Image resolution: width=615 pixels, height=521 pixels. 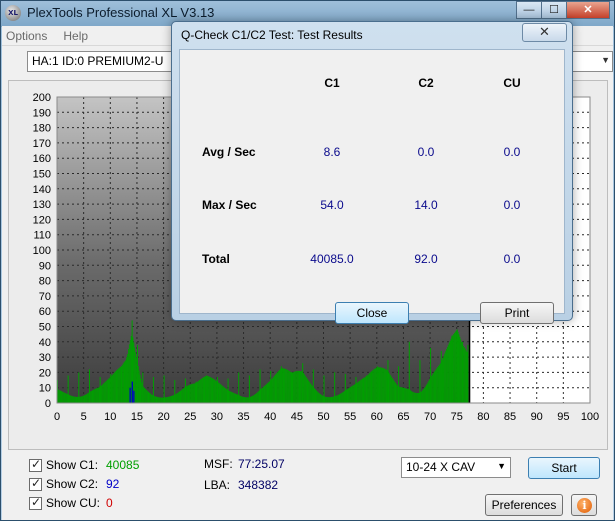 What do you see at coordinates (72, 465) in the screenshot?
I see `show-c1-label: Show C1:` at bounding box center [72, 465].